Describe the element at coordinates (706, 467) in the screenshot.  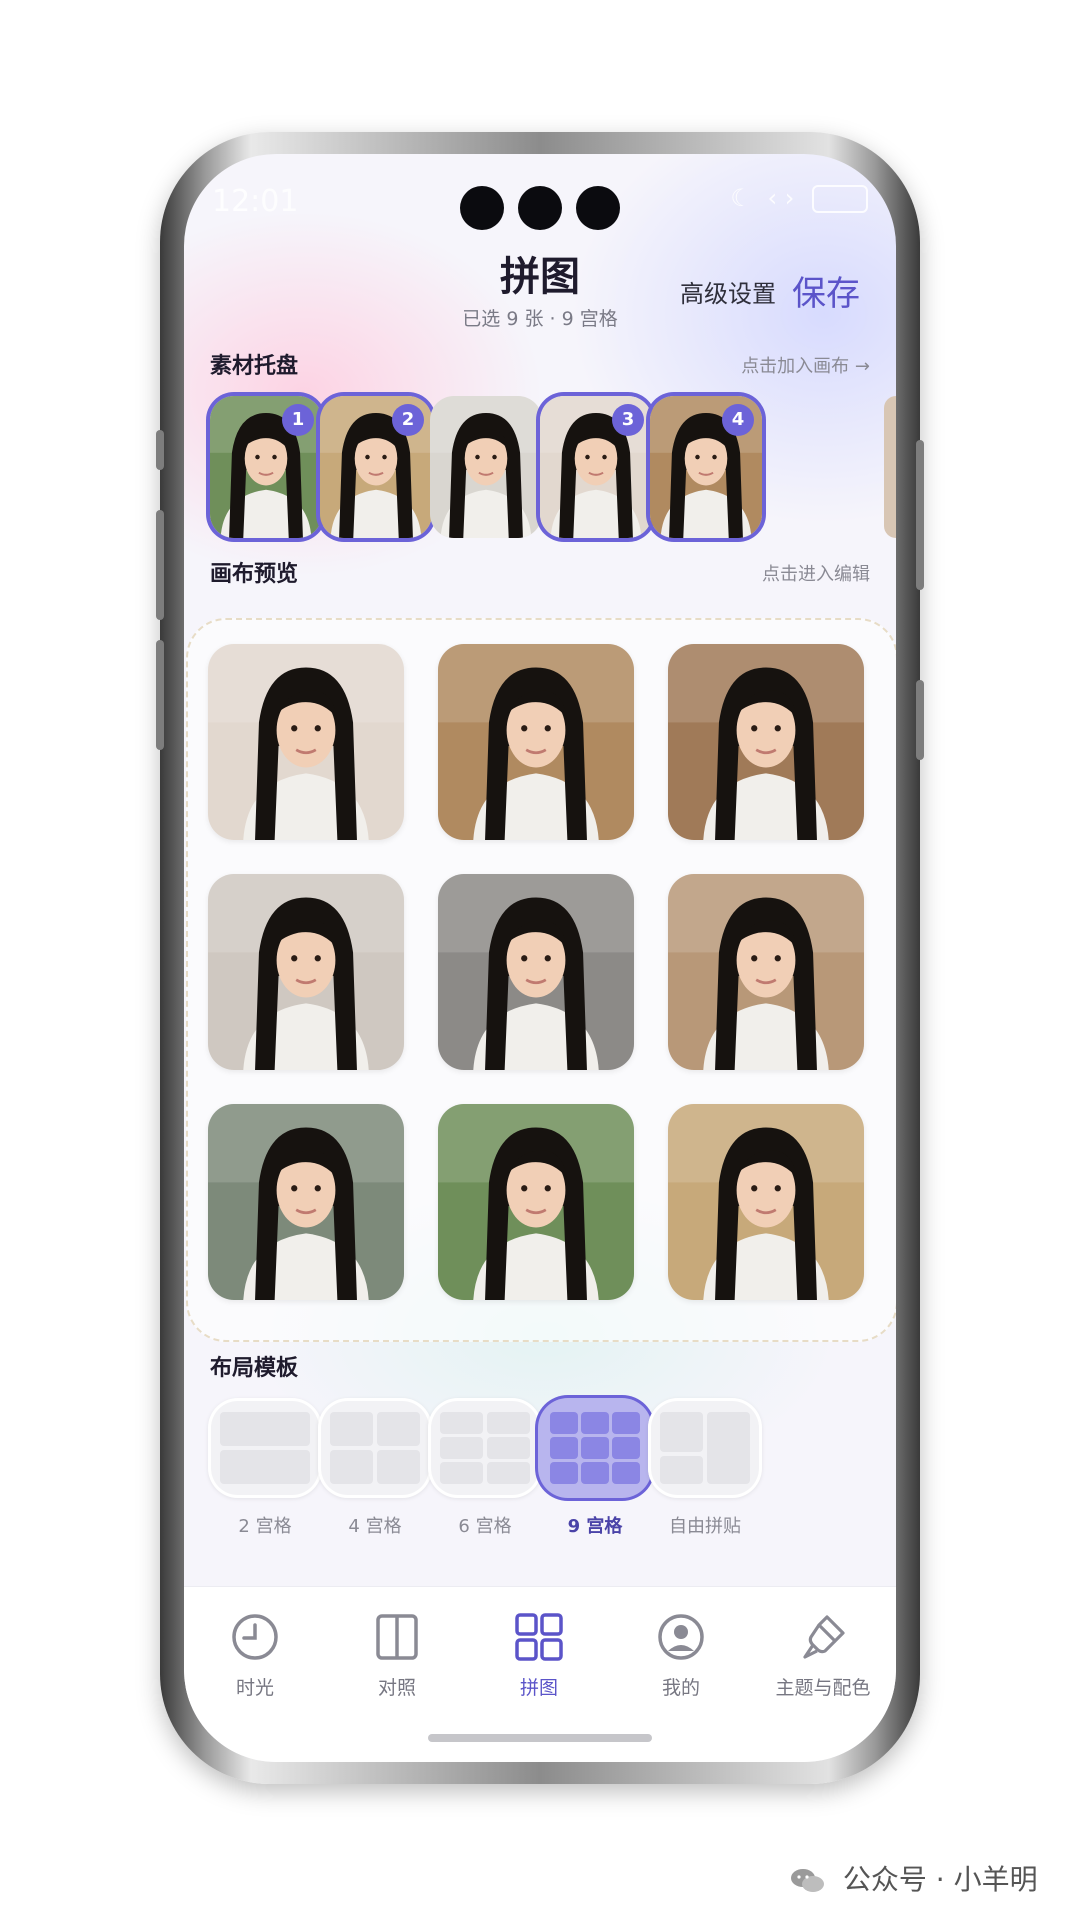
I see `tray-item: 4` at that location.